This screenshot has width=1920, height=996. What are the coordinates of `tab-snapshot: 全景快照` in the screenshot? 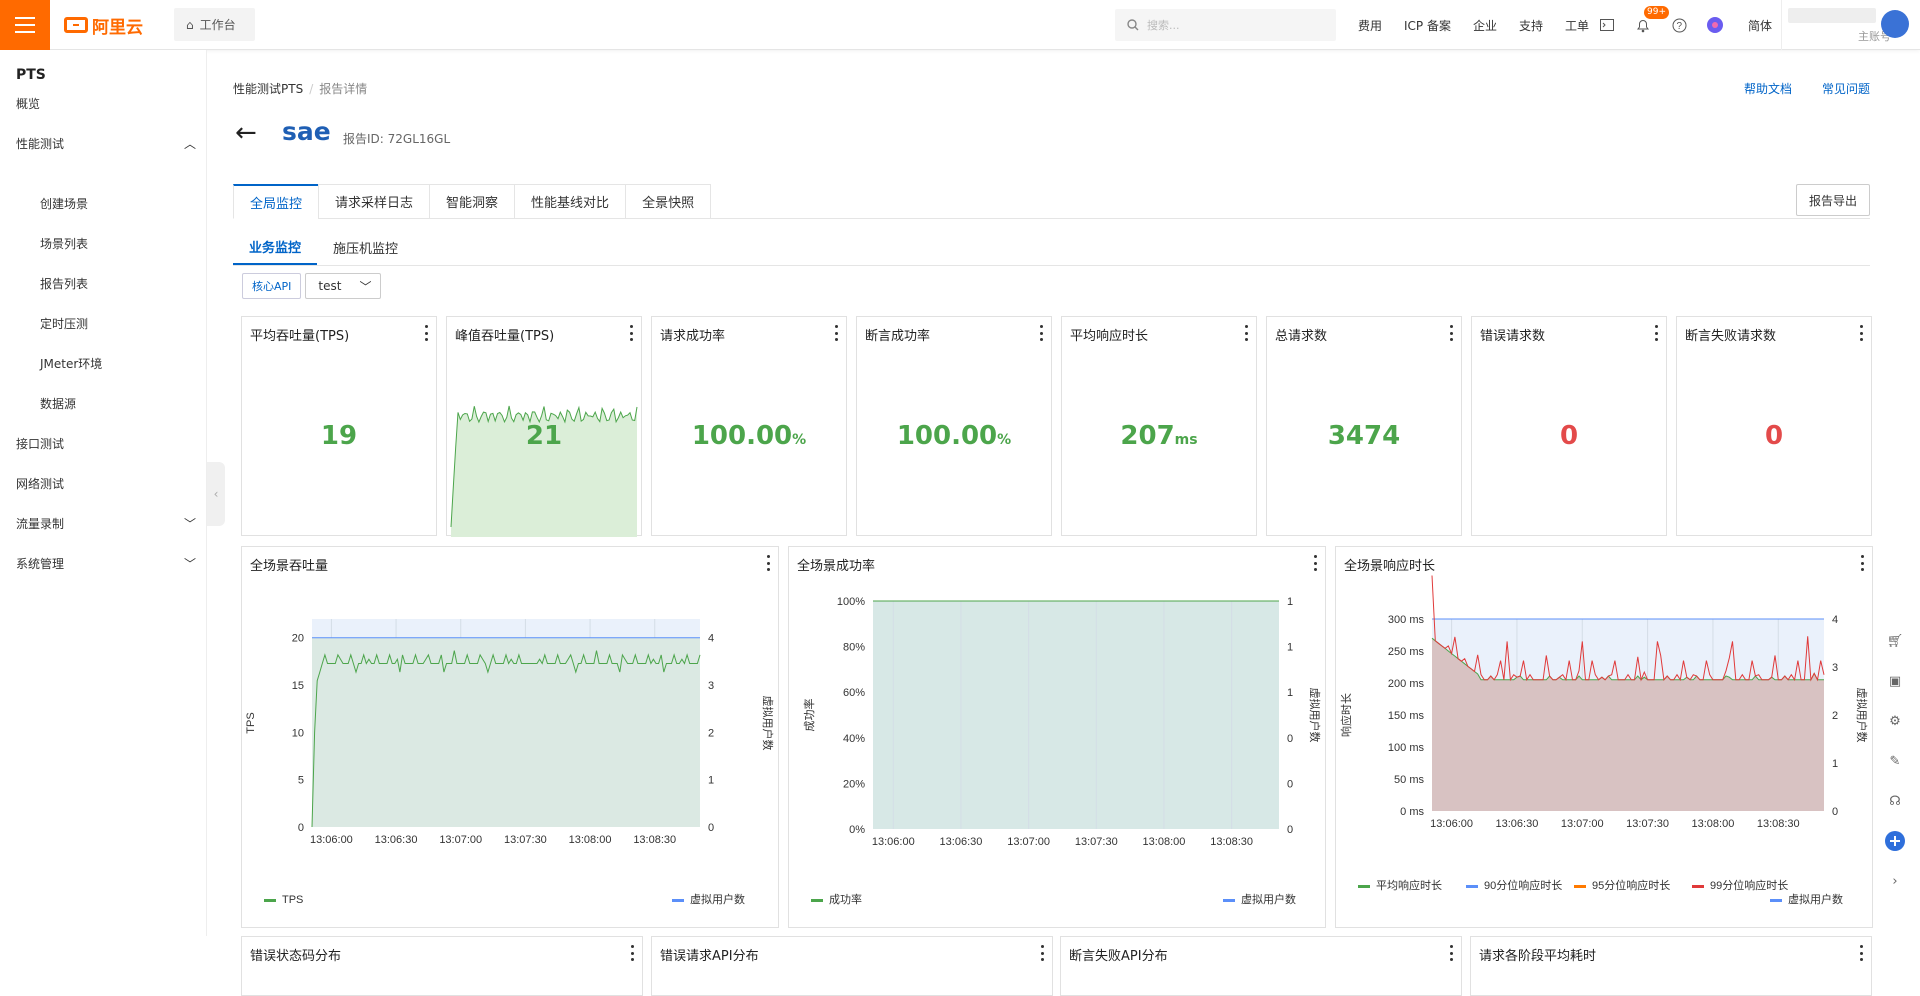 It's located at (668, 201).